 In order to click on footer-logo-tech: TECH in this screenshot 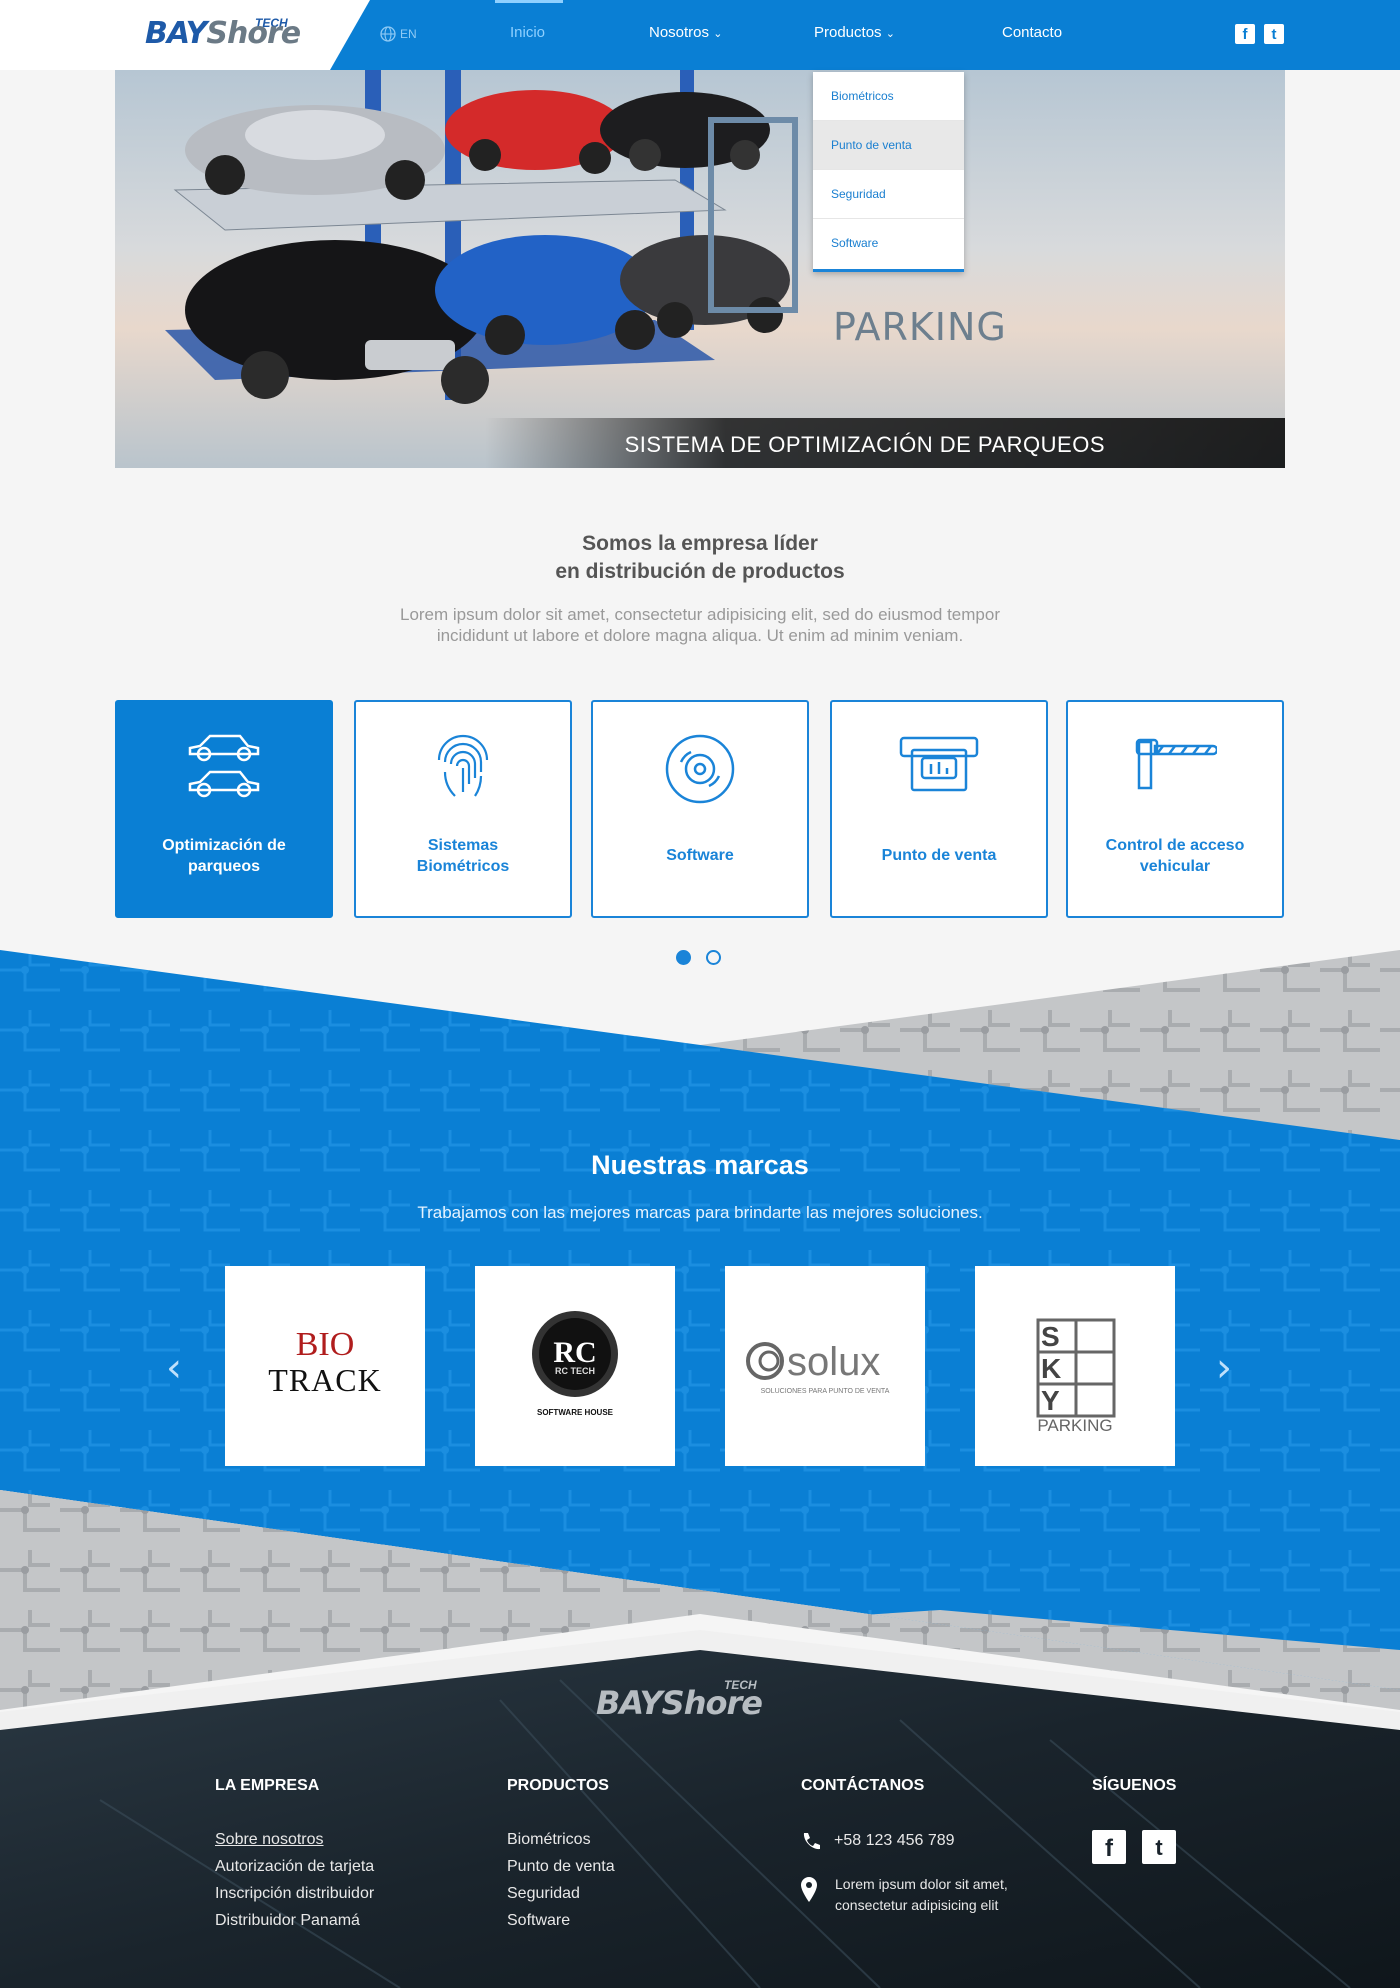, I will do `click(740, 1685)`.